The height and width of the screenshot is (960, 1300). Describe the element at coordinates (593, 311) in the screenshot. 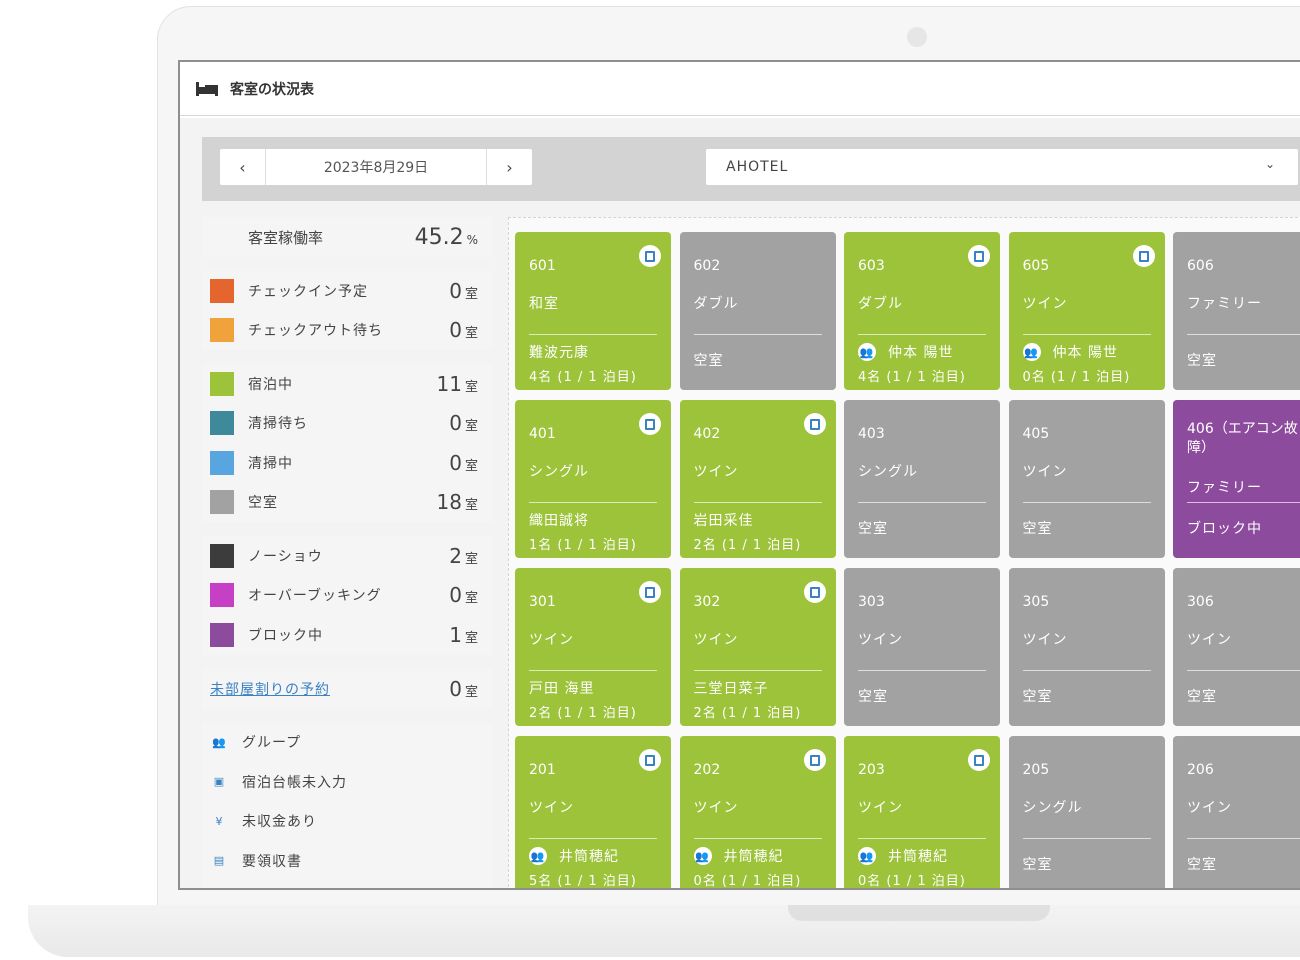

I see `room-card-601: 601 和室 難波元康 4名 (1 / 1 泊目)` at that location.